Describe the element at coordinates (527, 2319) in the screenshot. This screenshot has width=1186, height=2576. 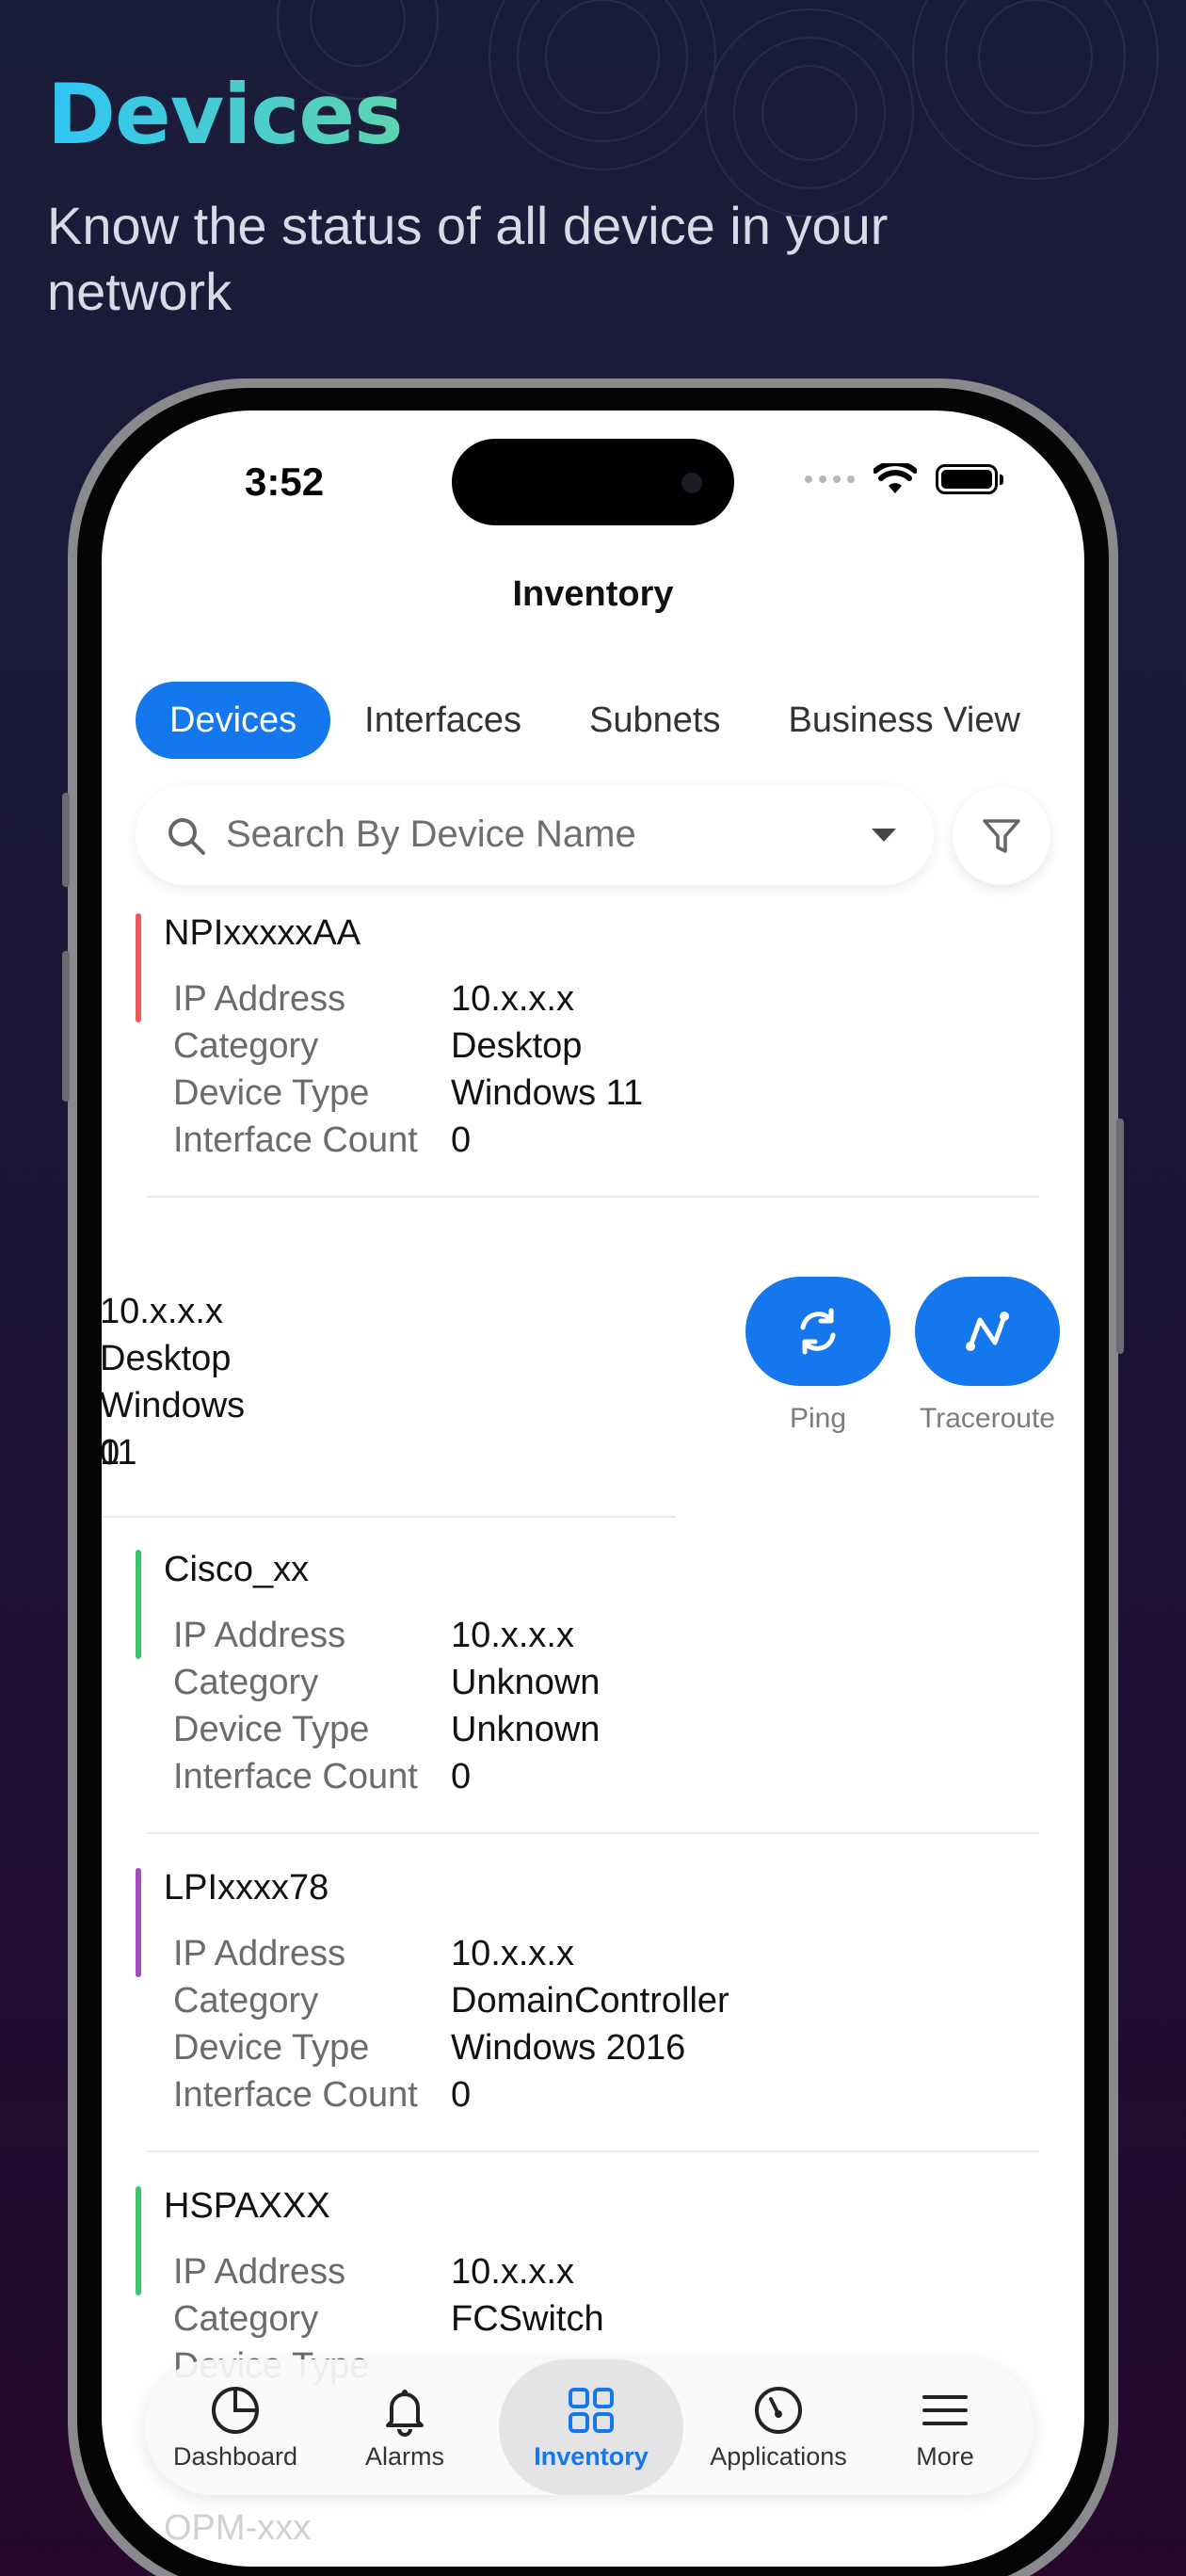
I see `device-category: FCSwitch` at that location.